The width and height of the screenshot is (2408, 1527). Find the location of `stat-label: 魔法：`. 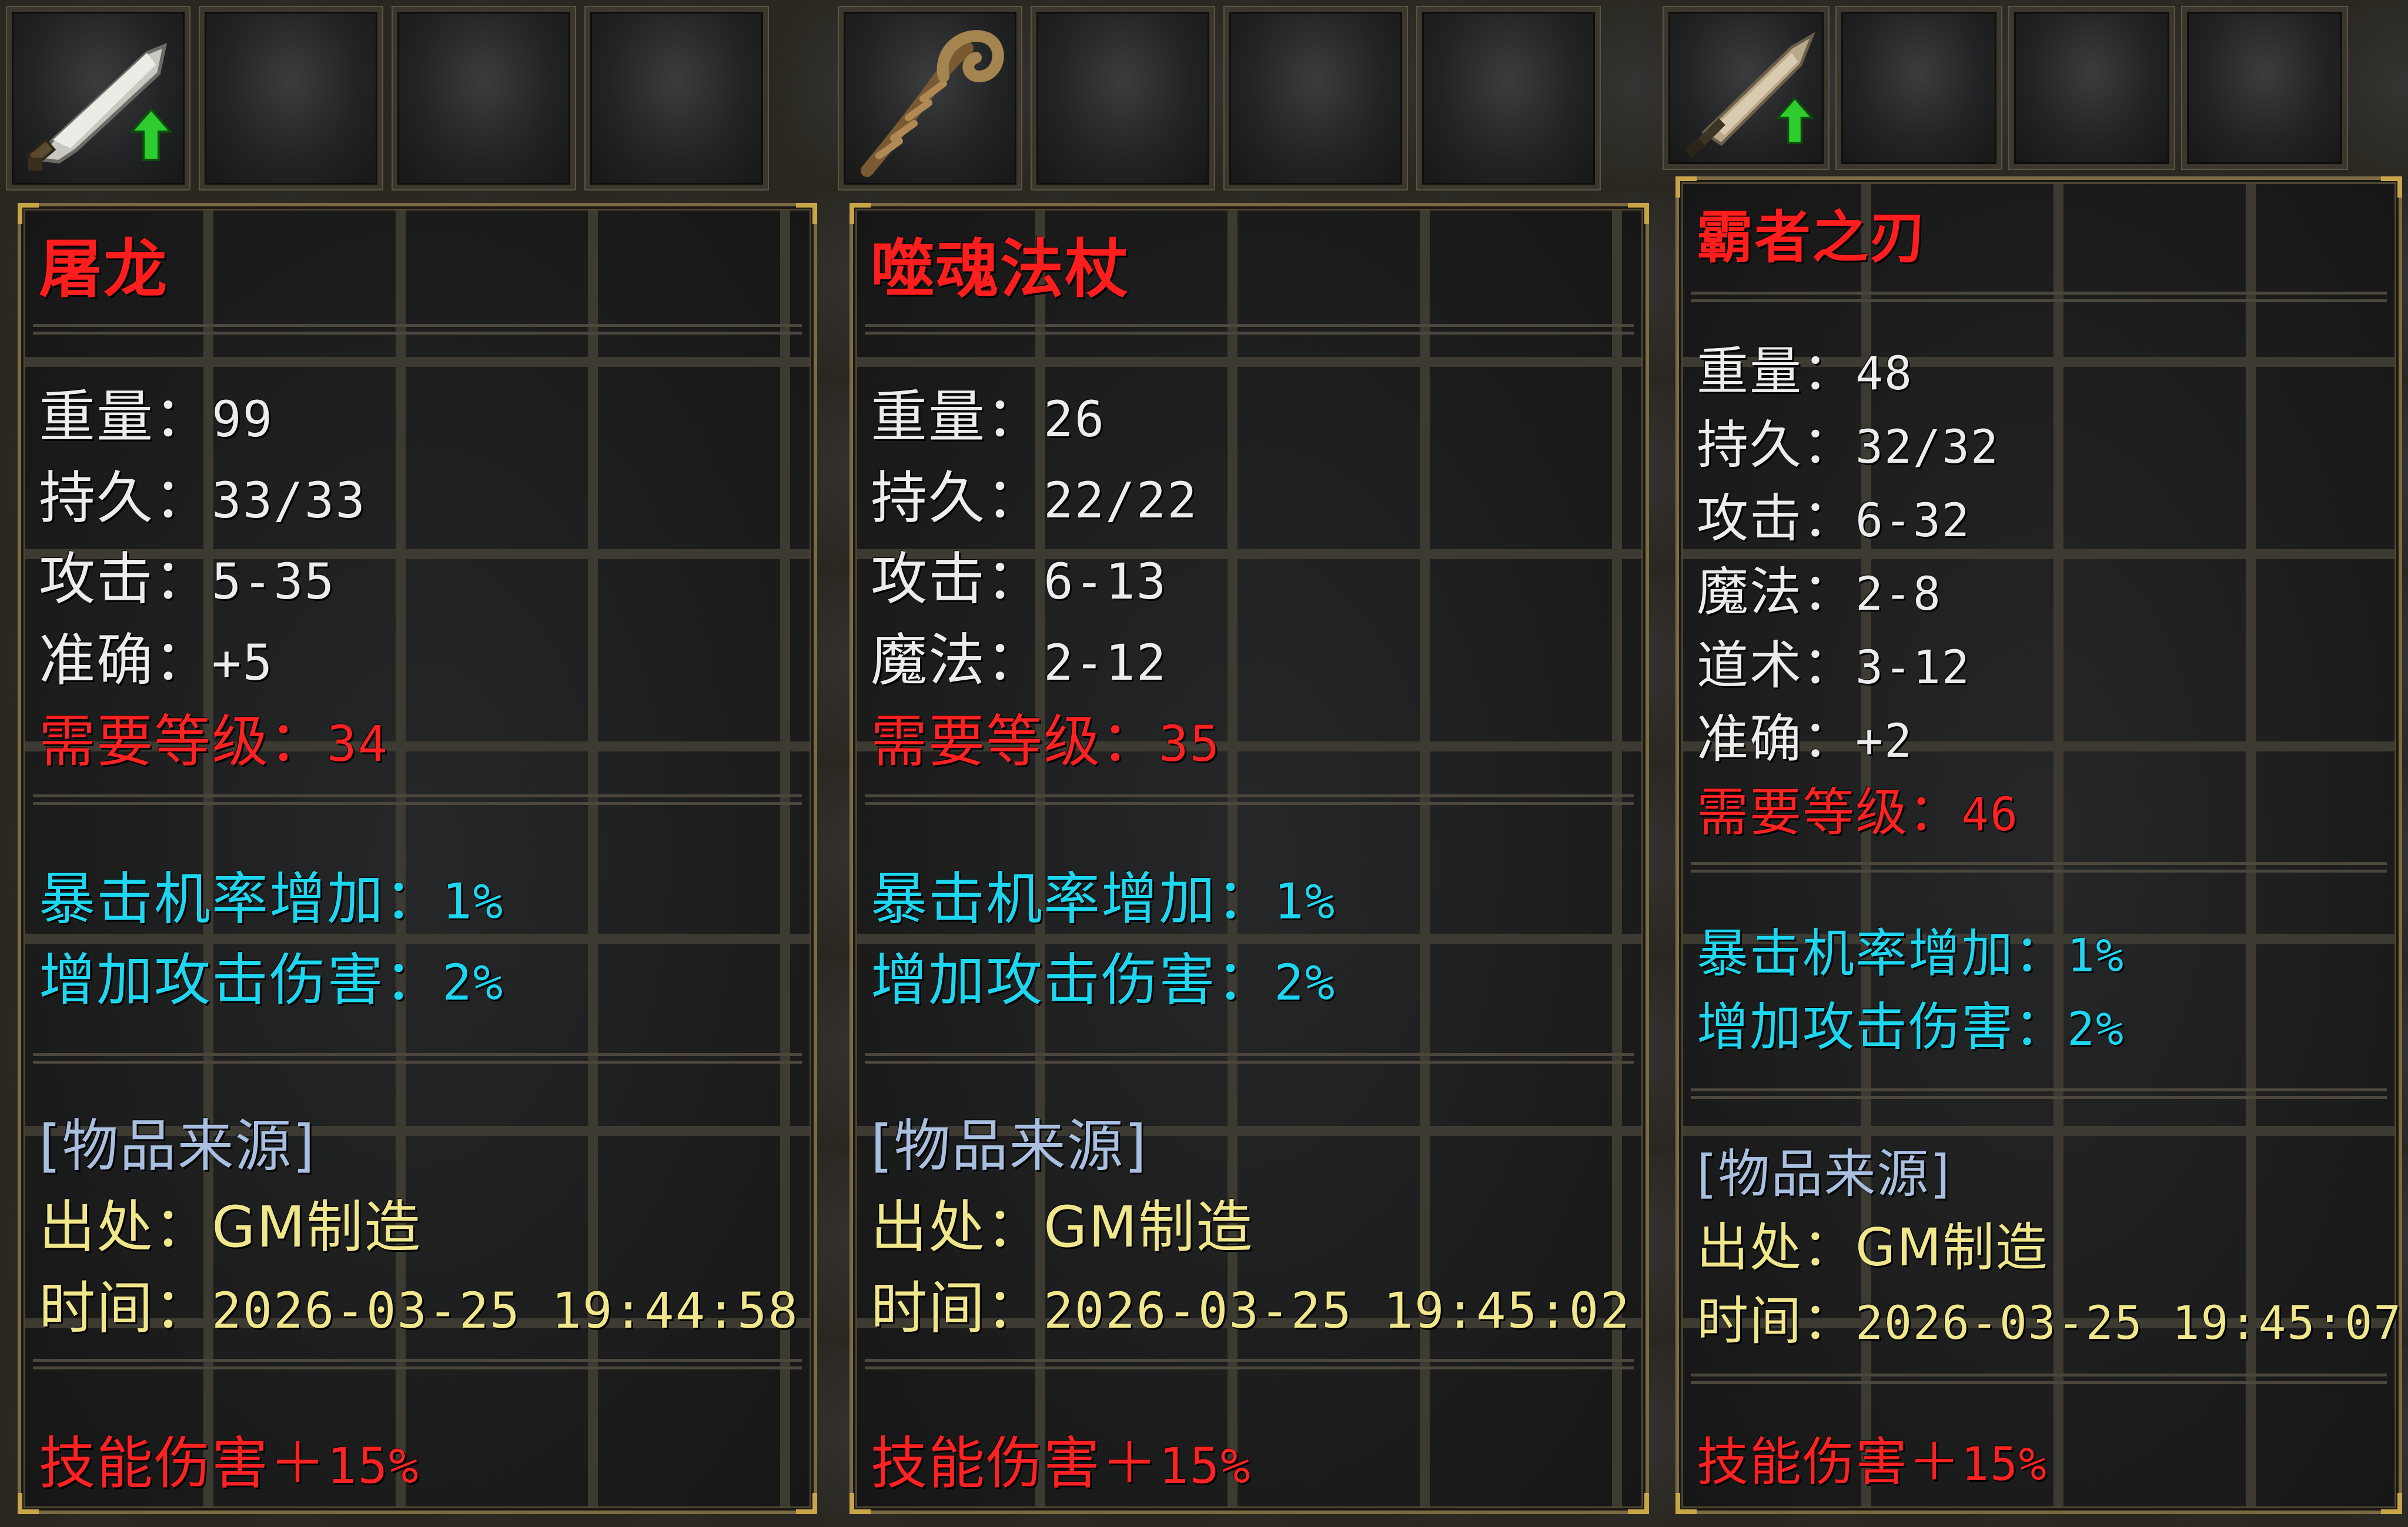

stat-label: 魔法： is located at coordinates (957, 660).